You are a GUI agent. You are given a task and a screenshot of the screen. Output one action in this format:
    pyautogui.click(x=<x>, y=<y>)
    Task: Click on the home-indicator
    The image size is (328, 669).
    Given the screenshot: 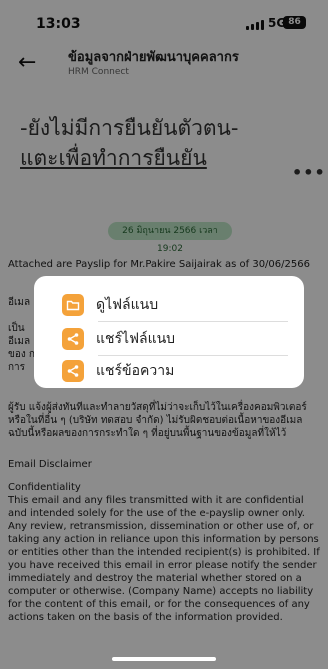 What is the action you would take?
    pyautogui.click(x=164, y=659)
    